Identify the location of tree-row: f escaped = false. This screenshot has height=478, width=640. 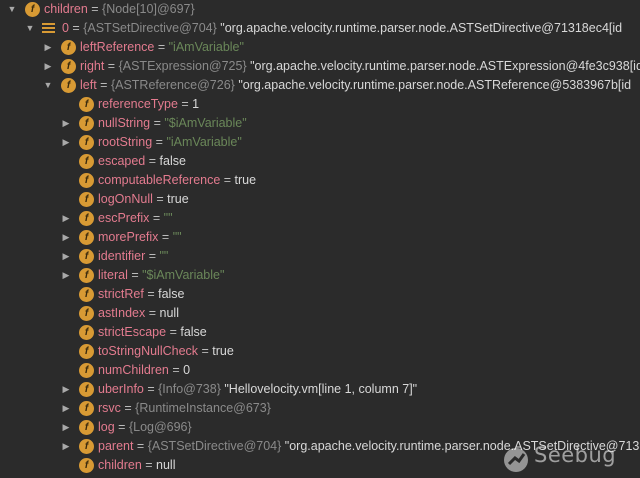
(320, 161).